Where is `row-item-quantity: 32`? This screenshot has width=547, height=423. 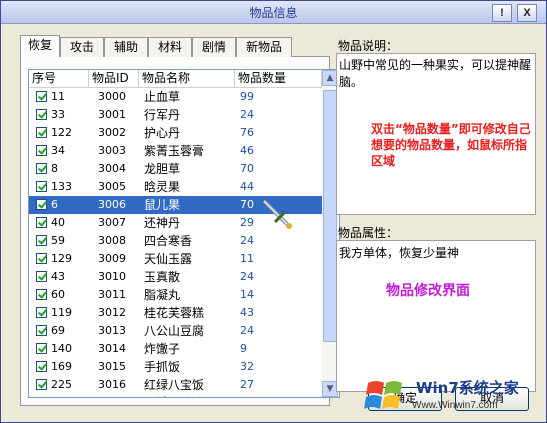 row-item-quantity: 32 is located at coordinates (247, 367).